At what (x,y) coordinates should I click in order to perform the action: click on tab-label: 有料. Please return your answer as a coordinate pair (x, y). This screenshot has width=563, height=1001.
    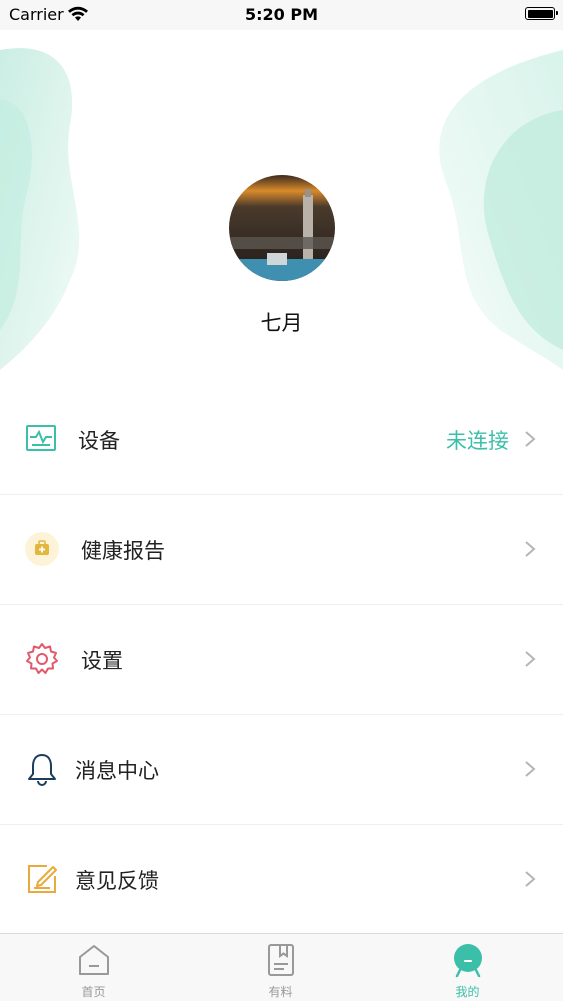
    Looking at the image, I should click on (280, 992).